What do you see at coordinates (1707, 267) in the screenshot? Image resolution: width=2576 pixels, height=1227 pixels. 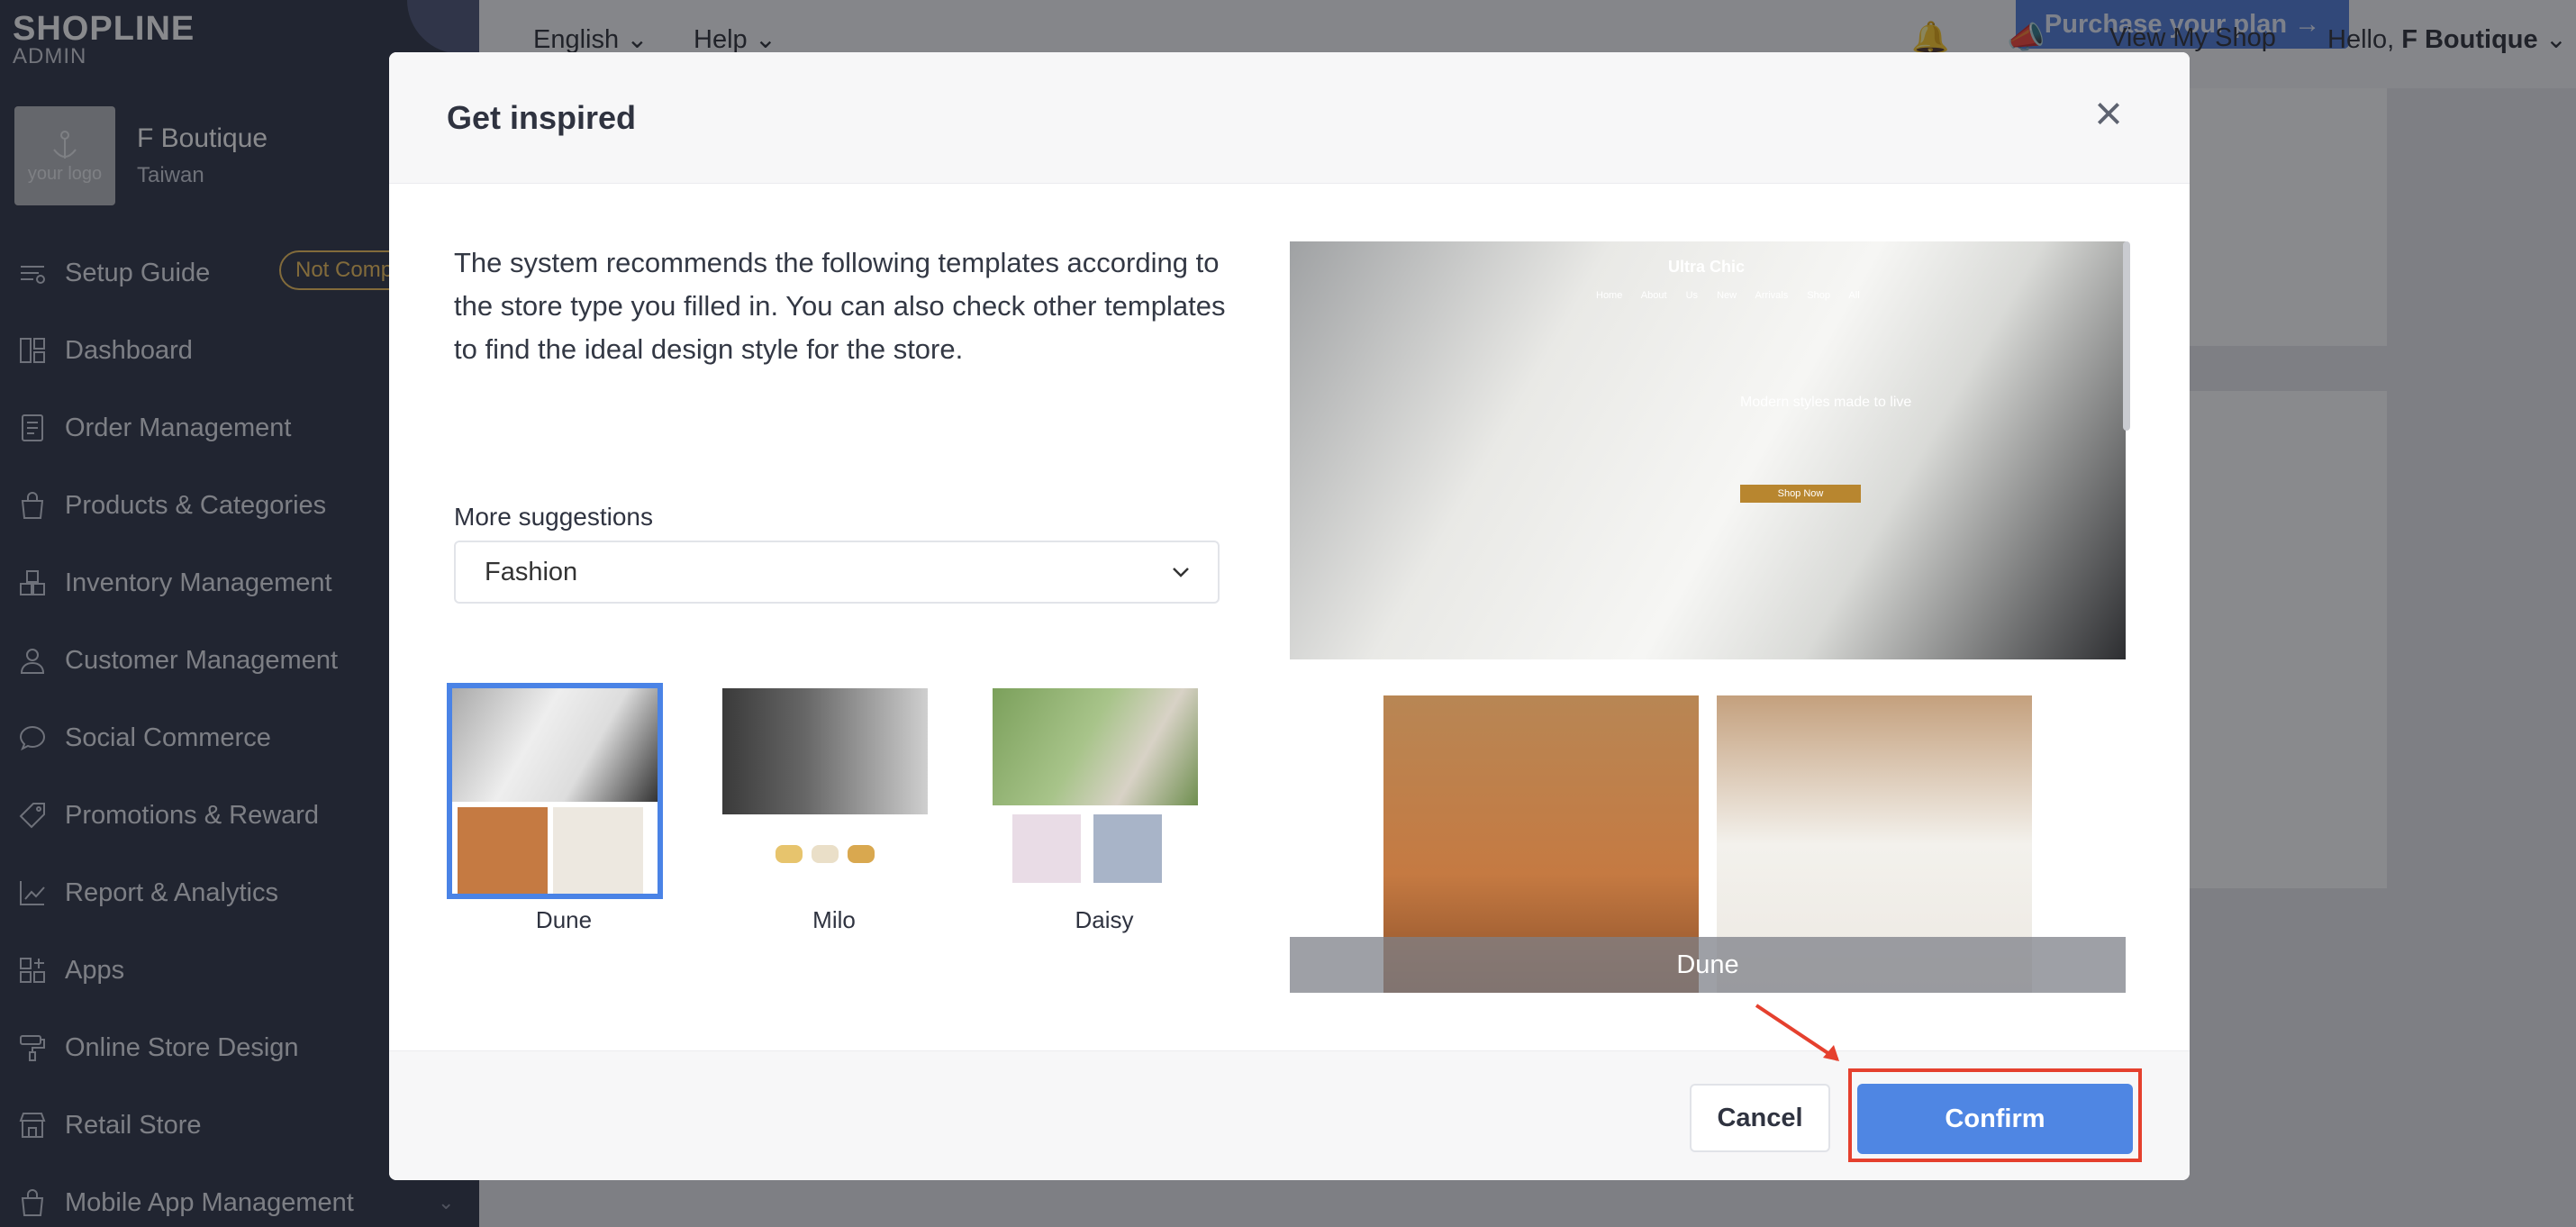 I see `preview-site-title: Ultra Chic` at bounding box center [1707, 267].